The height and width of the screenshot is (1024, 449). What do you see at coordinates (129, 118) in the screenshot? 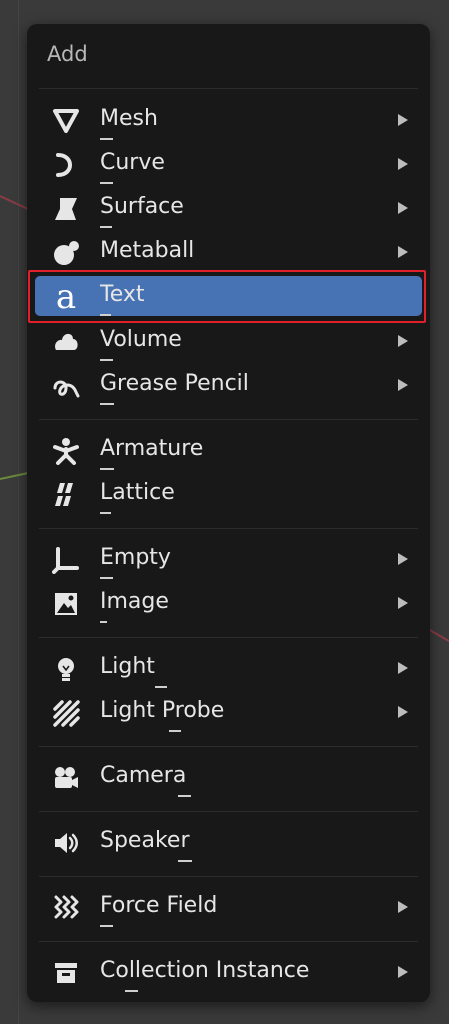
I see `menu-item-label: Mesh` at bounding box center [129, 118].